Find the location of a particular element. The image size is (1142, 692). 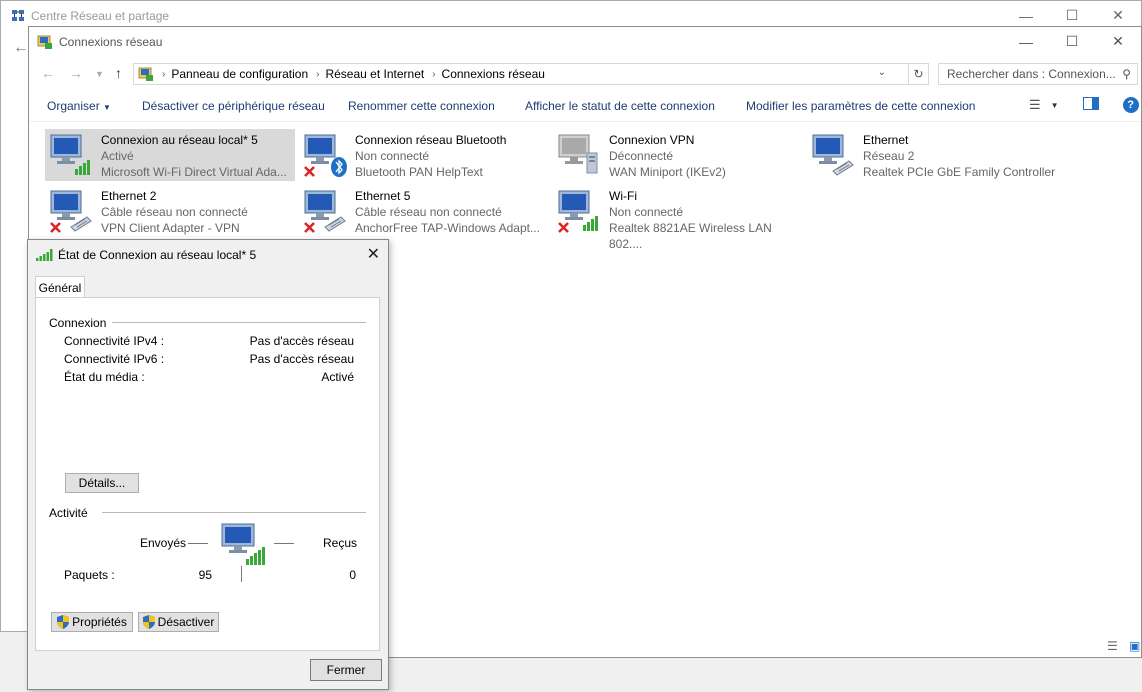

connection-status: Réseau 2 is located at coordinates (889, 156).